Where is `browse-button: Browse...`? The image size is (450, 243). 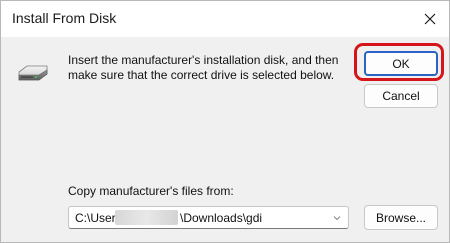 browse-button: Browse... is located at coordinates (401, 217).